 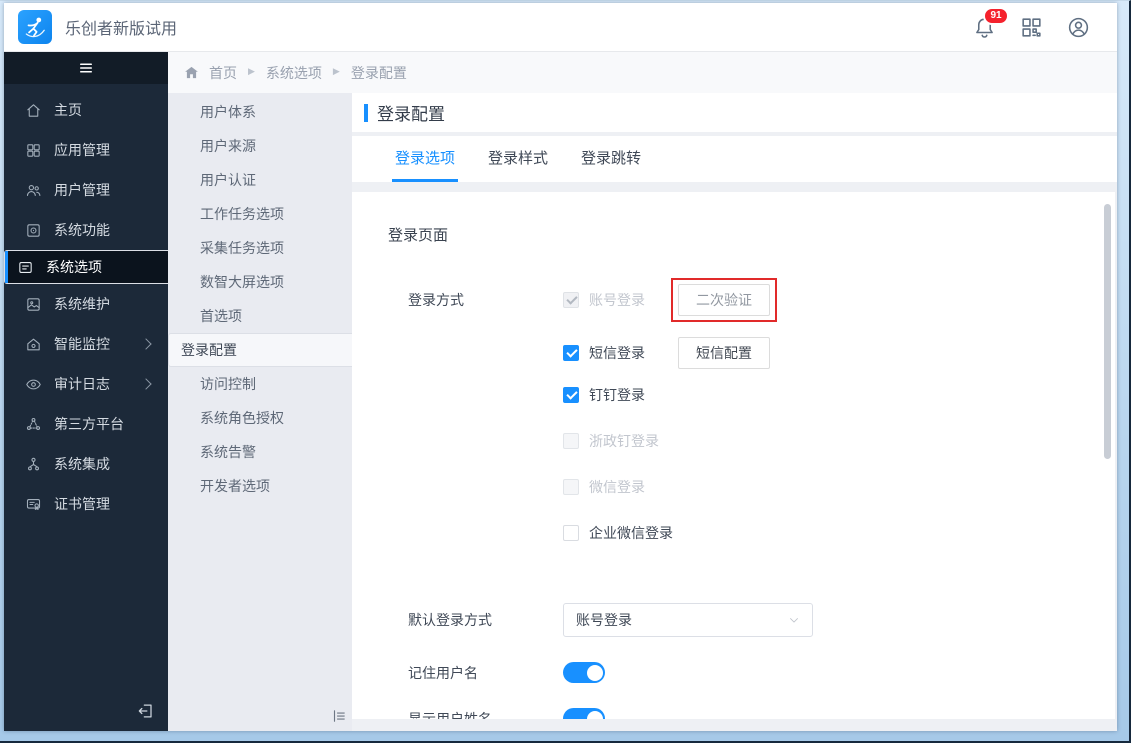 What do you see at coordinates (260, 112) in the screenshot?
I see `submenu-item: 用户体系` at bounding box center [260, 112].